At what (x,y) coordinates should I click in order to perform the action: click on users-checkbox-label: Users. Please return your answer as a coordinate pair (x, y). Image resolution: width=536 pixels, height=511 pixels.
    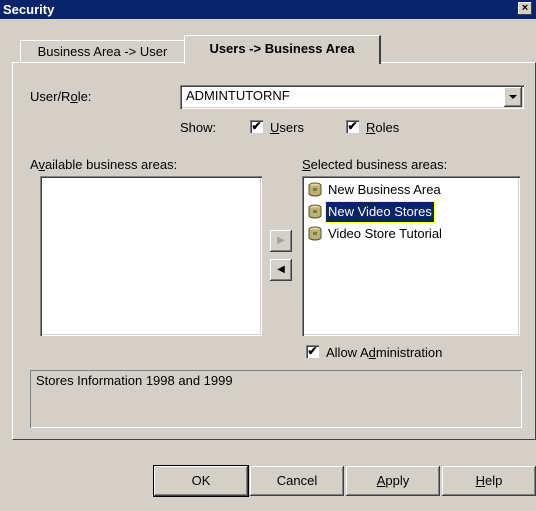
    Looking at the image, I should click on (287, 127).